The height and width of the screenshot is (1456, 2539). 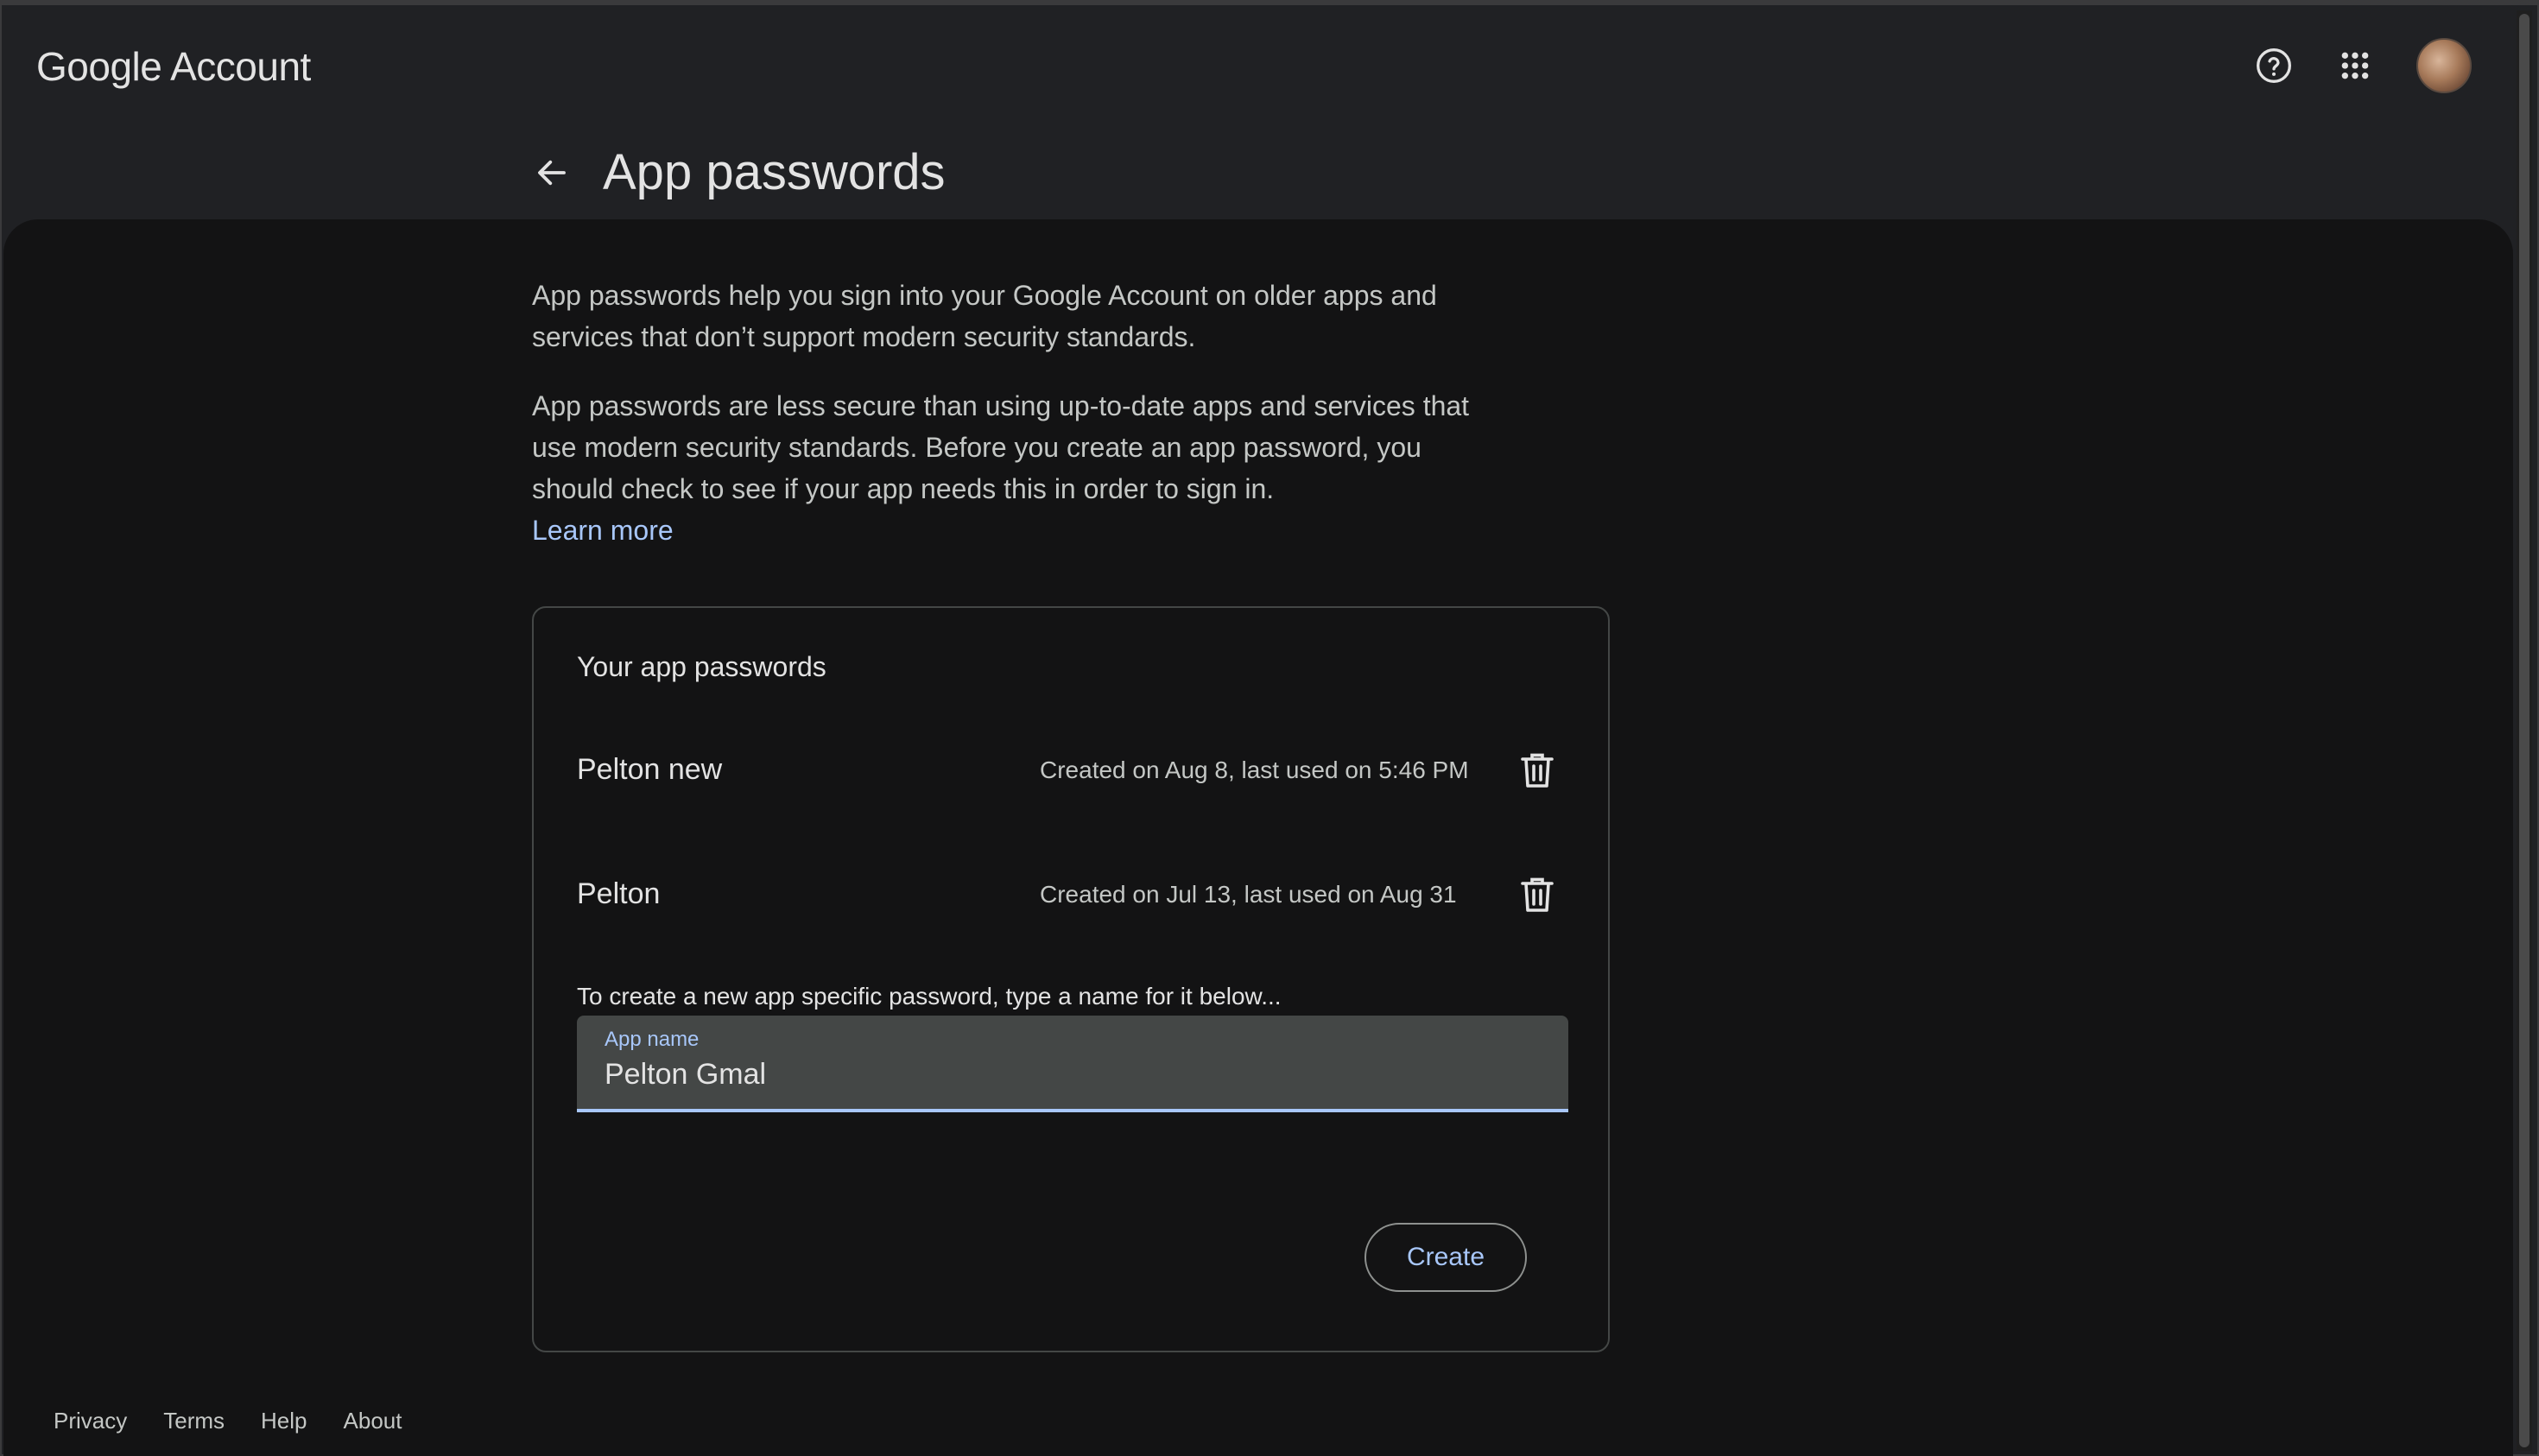 What do you see at coordinates (1445, 1258) in the screenshot?
I see `create-button: Create` at bounding box center [1445, 1258].